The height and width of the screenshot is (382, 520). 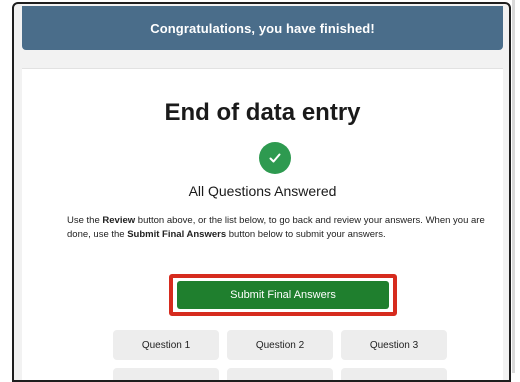 I want to click on instructions-part1: Use the, so click(x=85, y=220).